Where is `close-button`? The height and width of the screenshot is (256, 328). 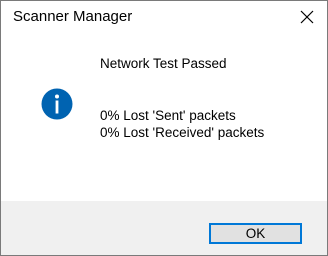 close-button is located at coordinates (307, 17).